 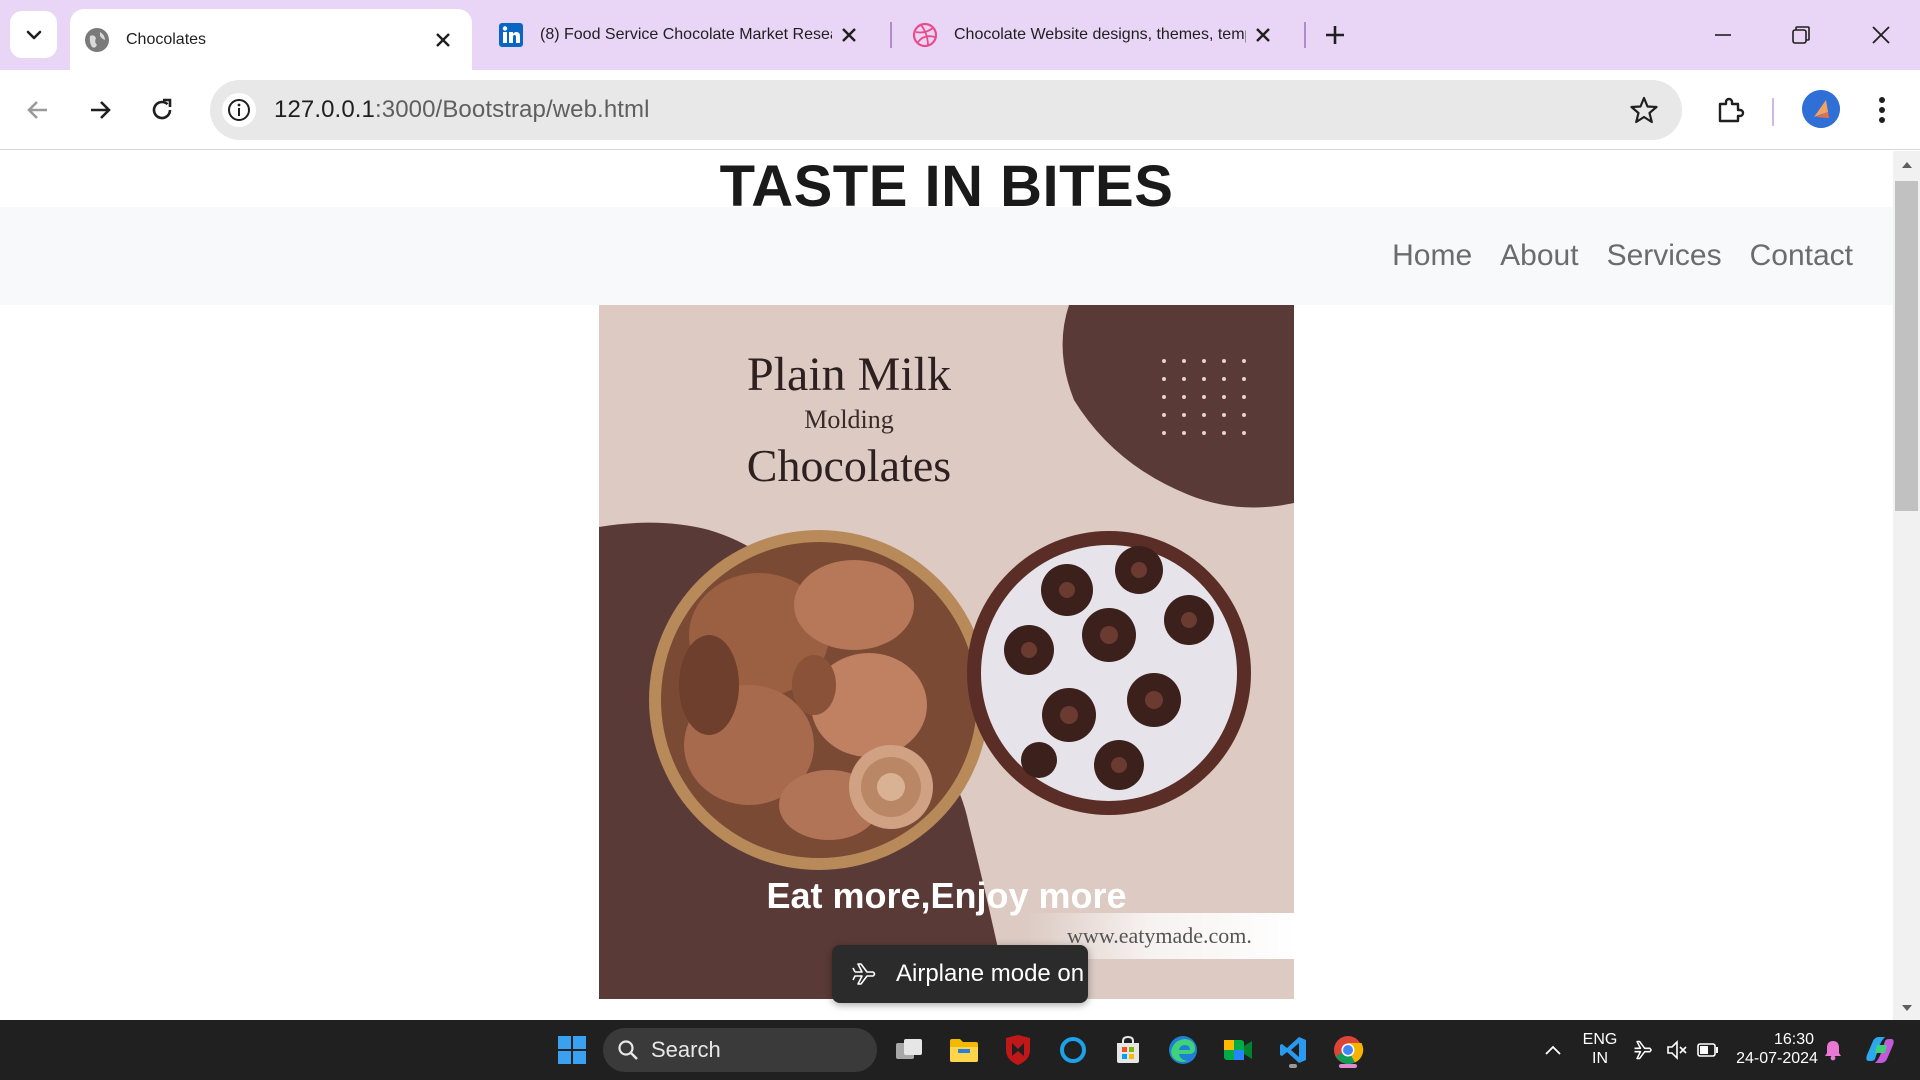 I want to click on globe-icon, so click(x=97, y=40).